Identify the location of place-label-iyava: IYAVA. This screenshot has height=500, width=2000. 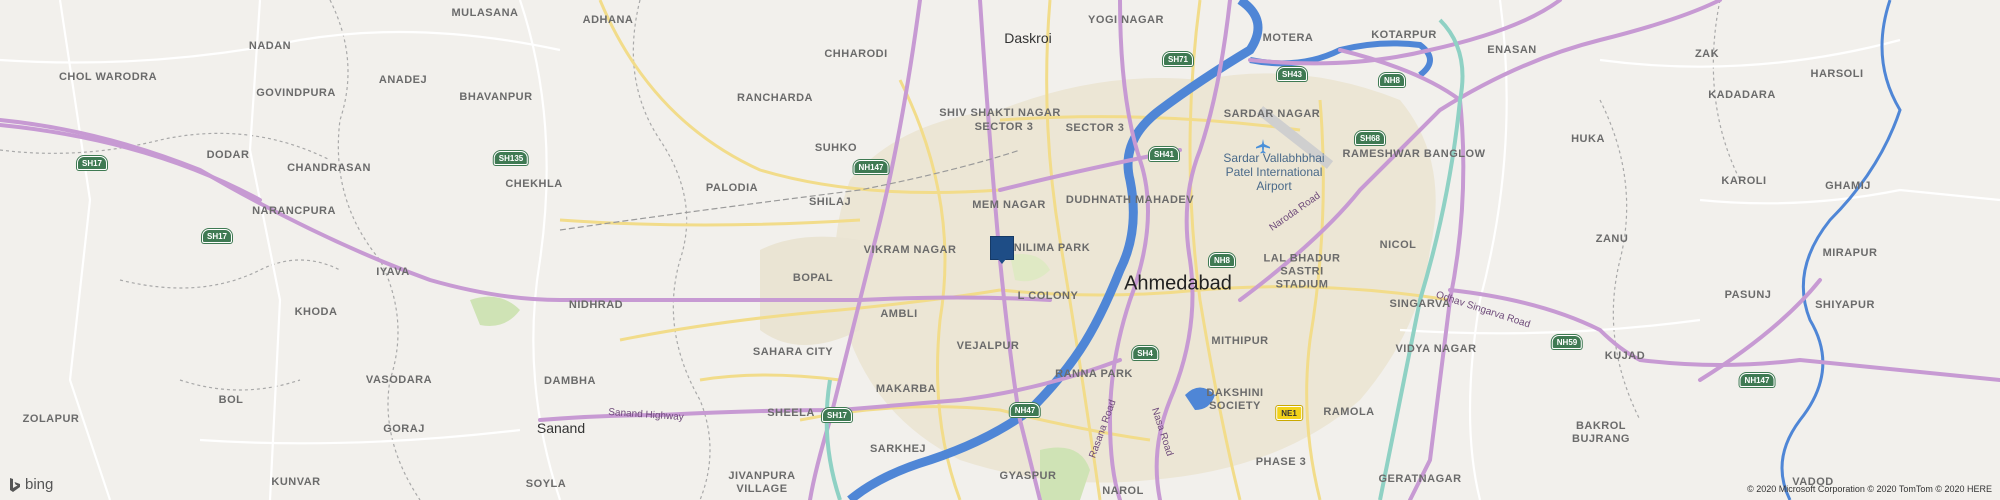
(393, 272).